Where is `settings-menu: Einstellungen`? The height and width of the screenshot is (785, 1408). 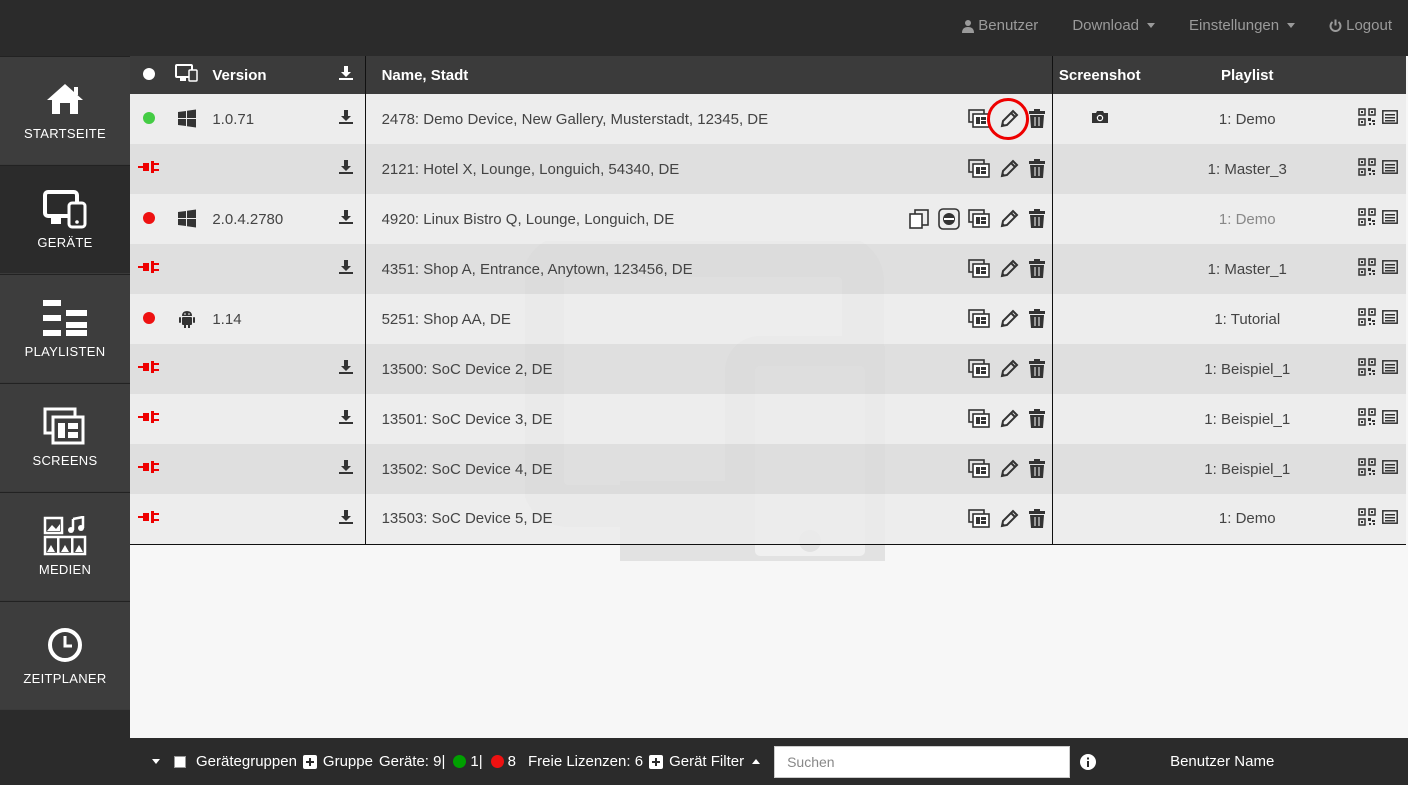 settings-menu: Einstellungen is located at coordinates (1242, 25).